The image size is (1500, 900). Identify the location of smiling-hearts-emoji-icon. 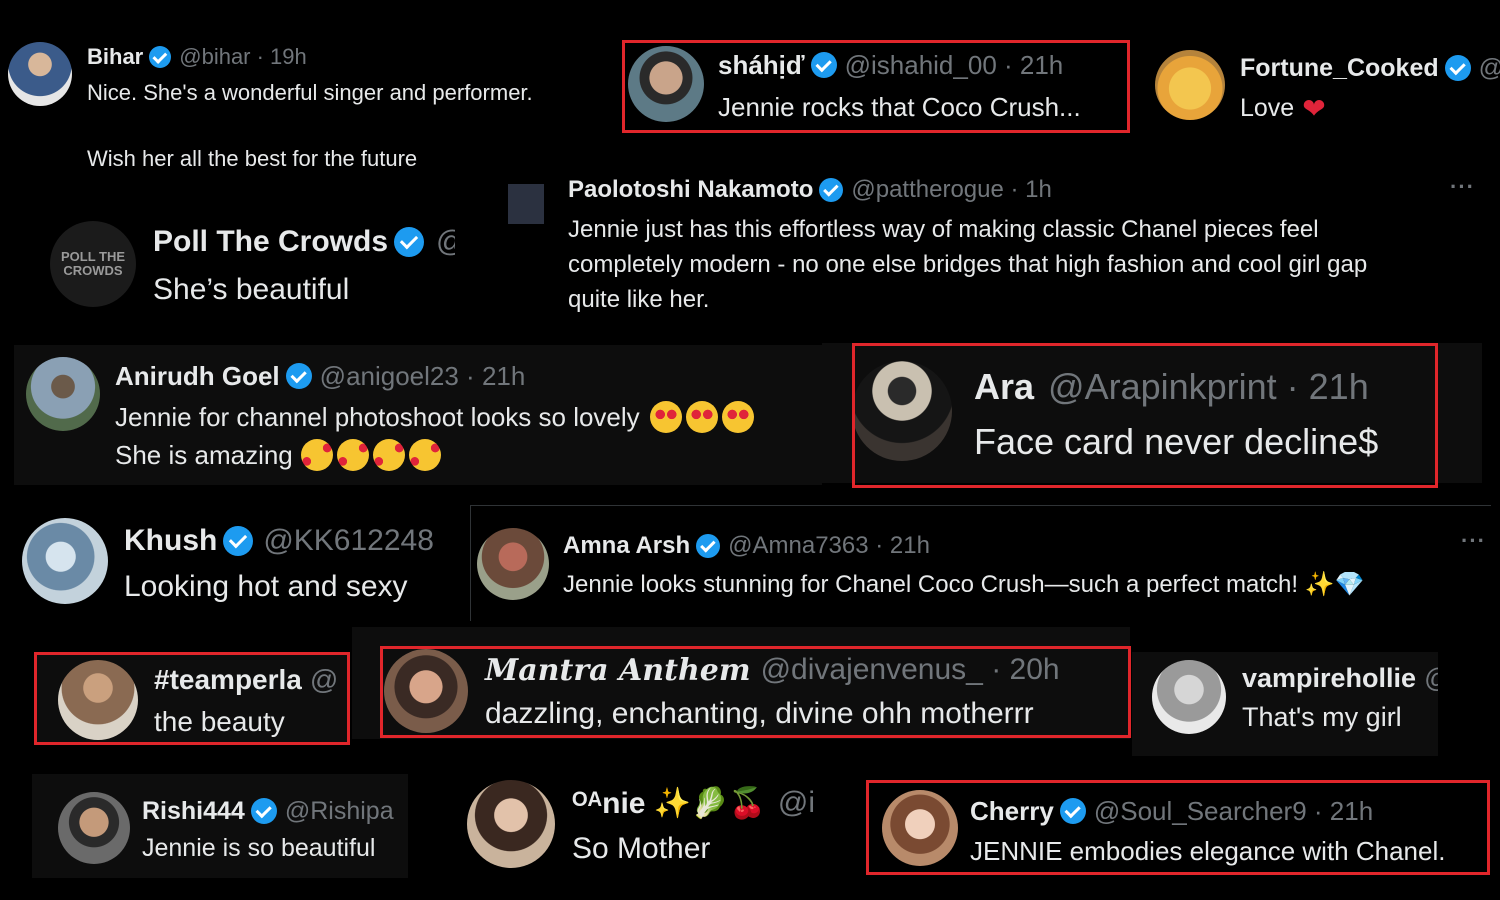
(370, 455).